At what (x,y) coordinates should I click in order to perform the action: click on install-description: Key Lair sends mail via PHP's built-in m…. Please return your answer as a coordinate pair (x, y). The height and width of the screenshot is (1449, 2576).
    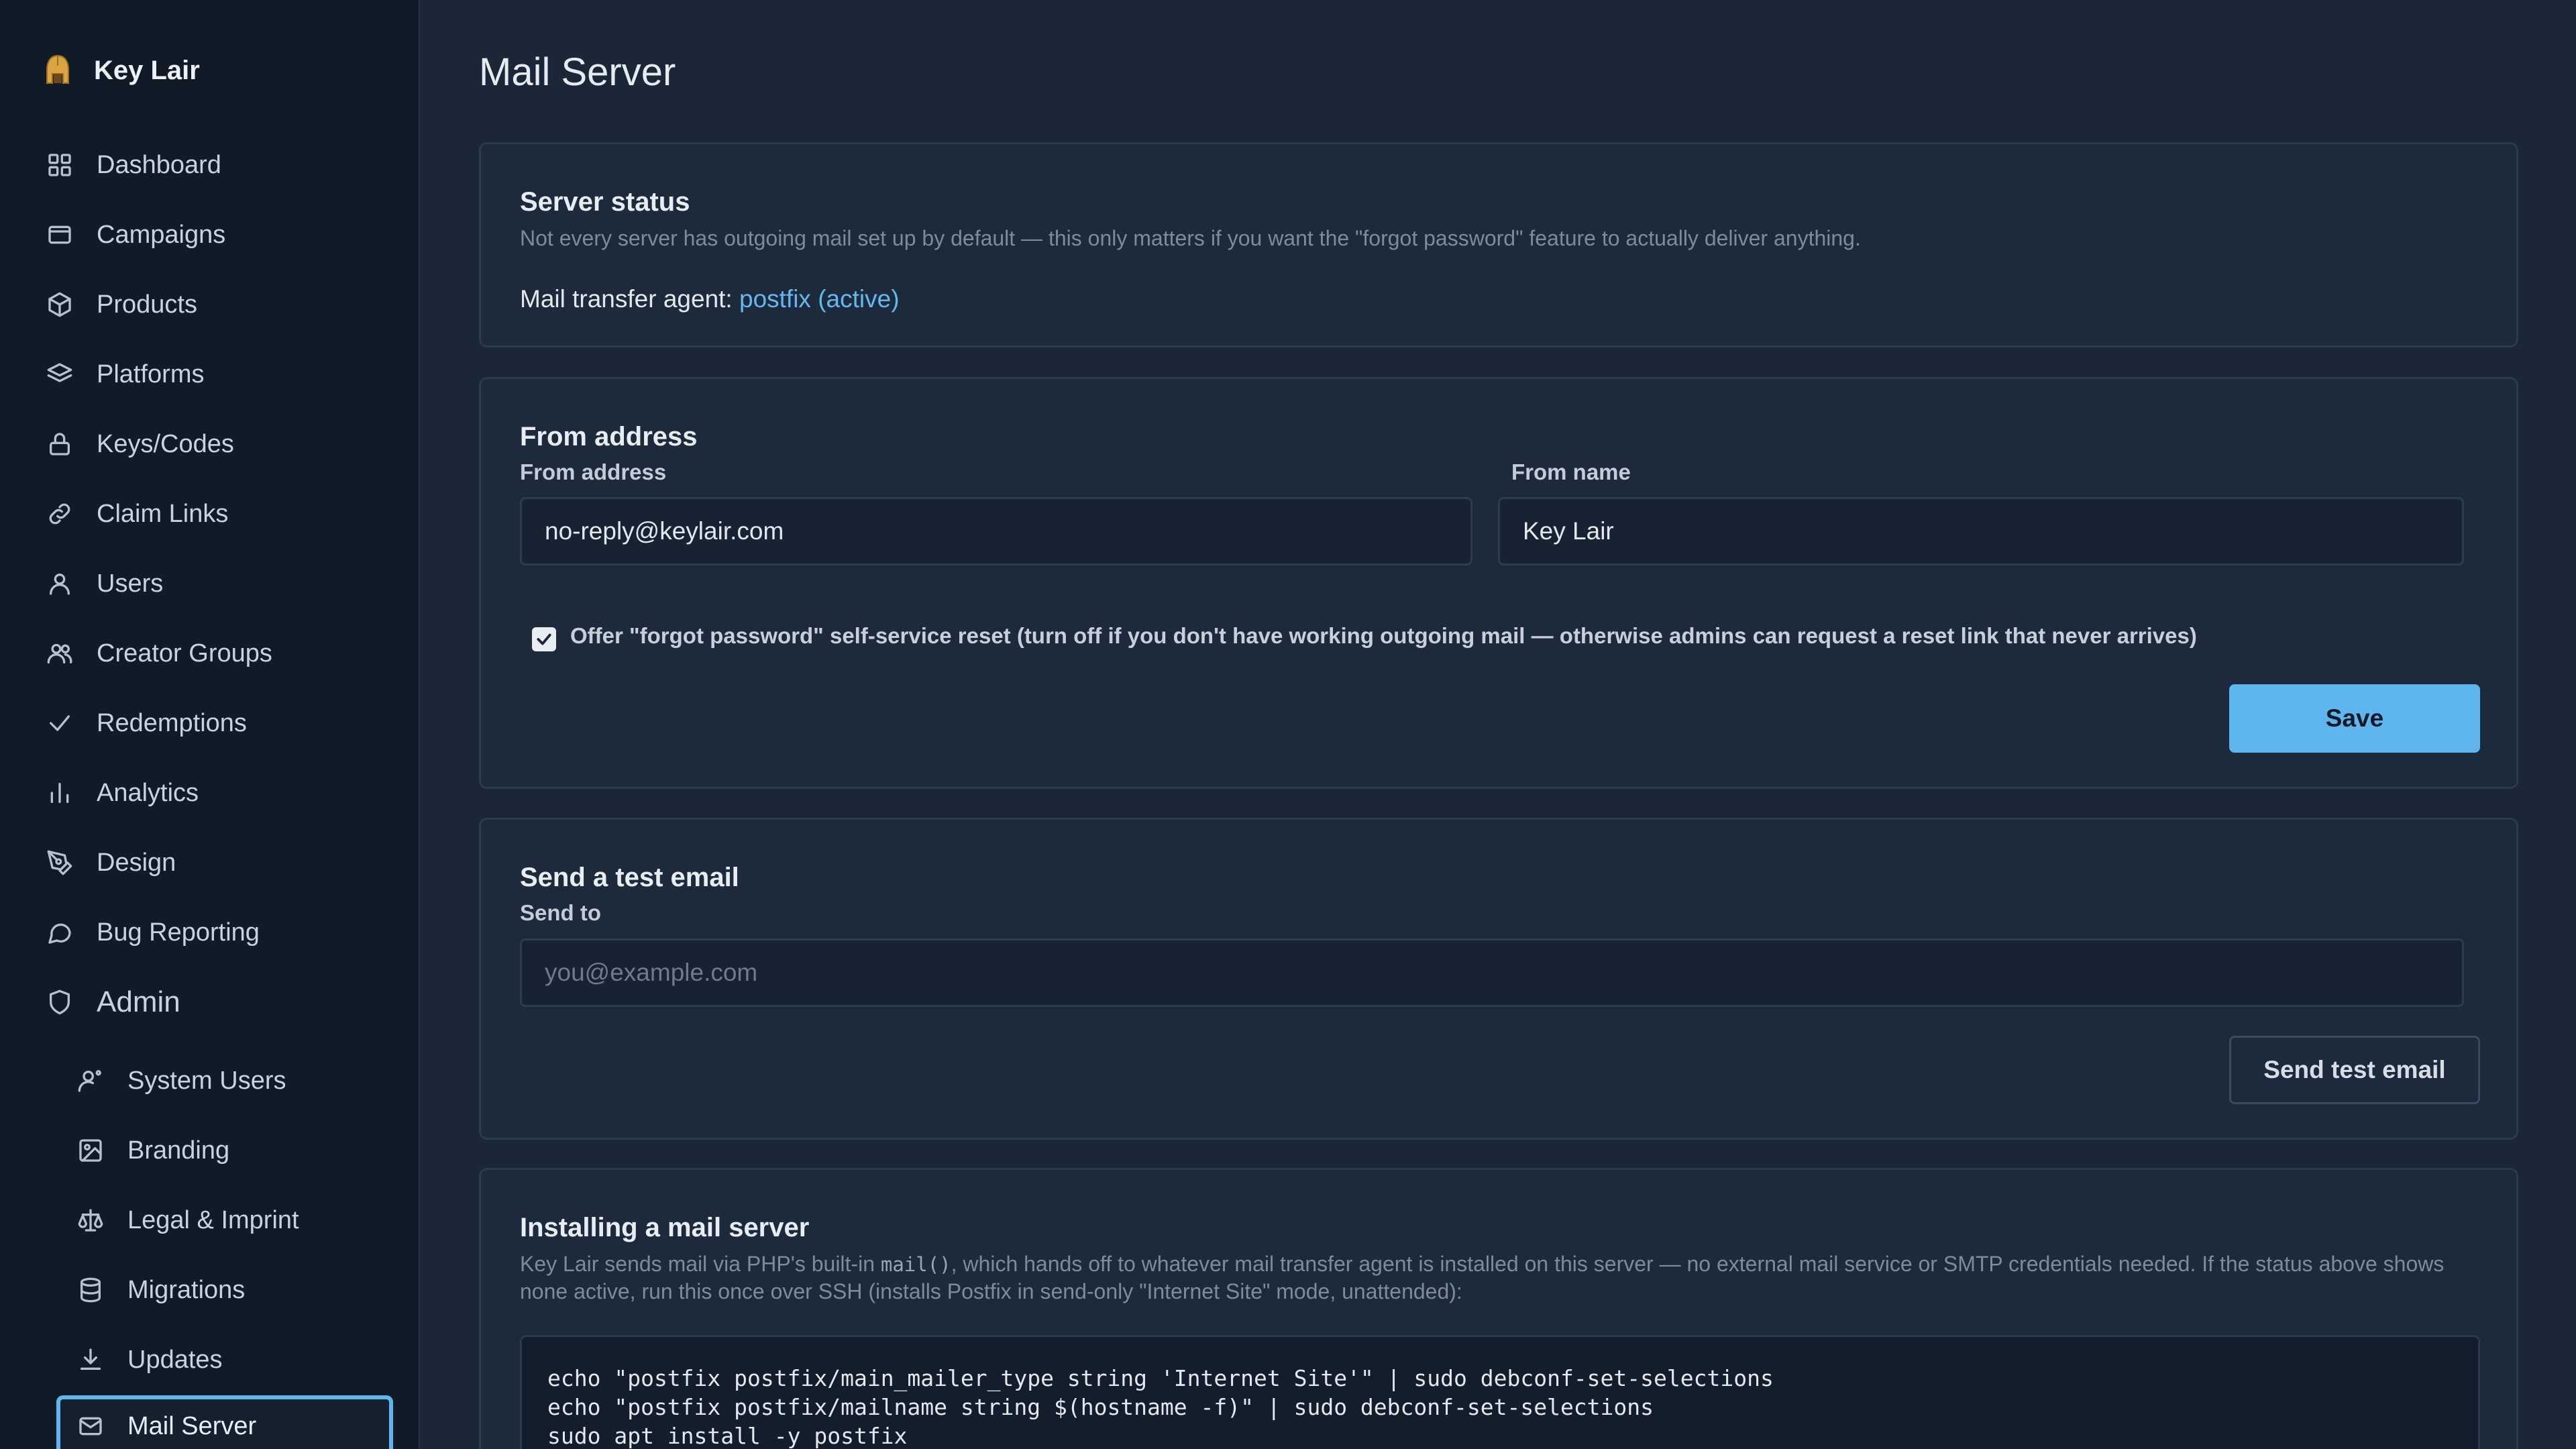
    Looking at the image, I should click on (1506, 1277).